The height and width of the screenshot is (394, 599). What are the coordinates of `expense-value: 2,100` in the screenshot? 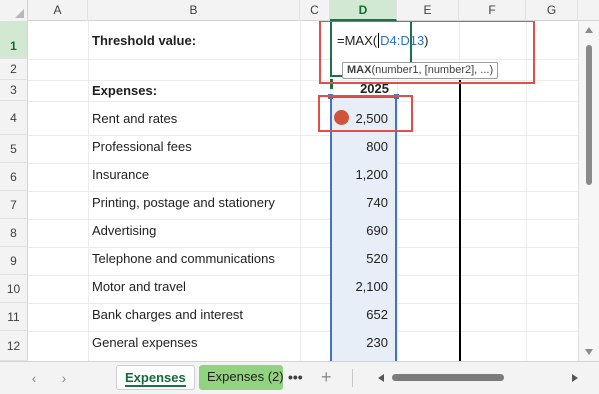 It's located at (371, 286).